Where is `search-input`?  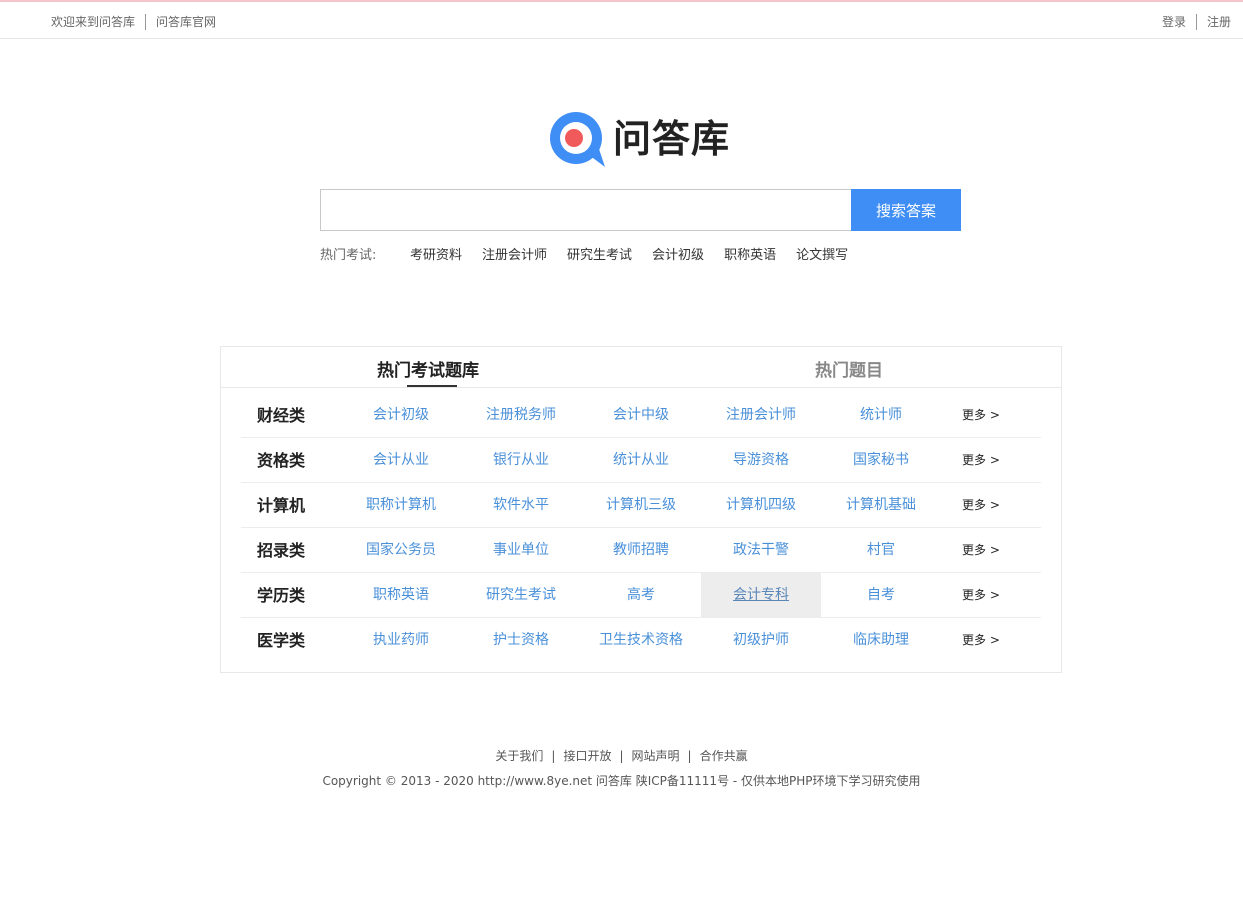
search-input is located at coordinates (585, 210).